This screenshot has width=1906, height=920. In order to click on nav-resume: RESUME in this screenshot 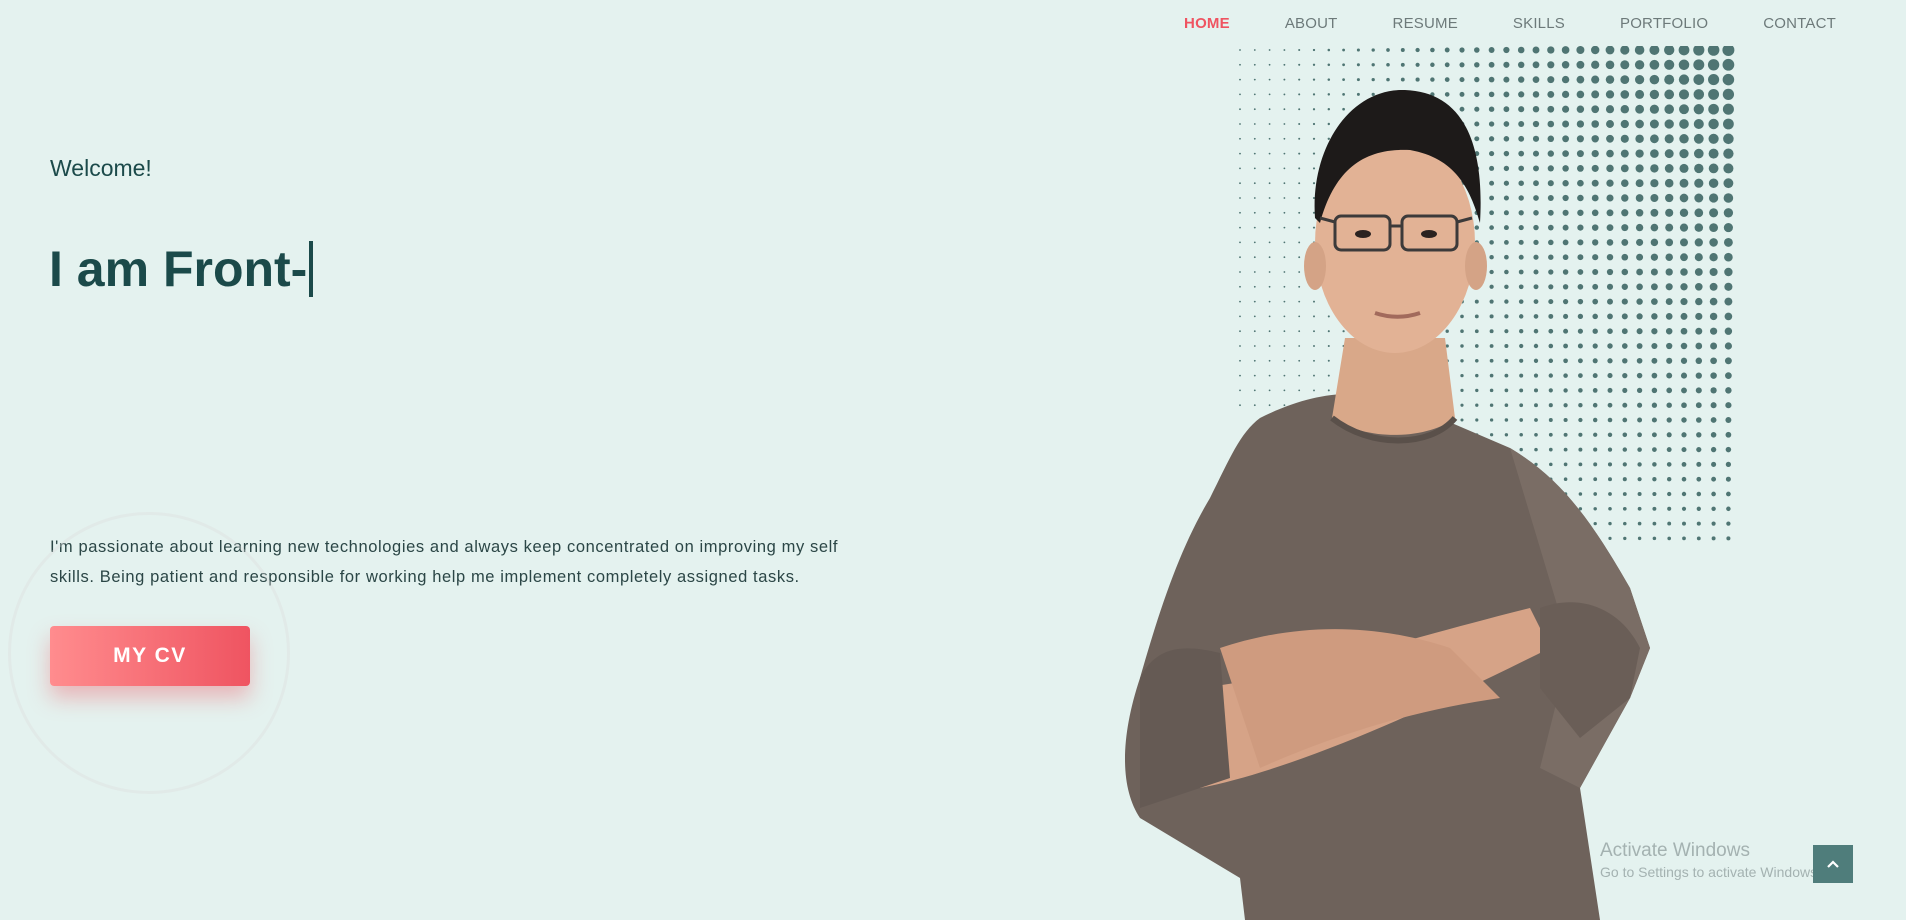, I will do `click(1425, 23)`.